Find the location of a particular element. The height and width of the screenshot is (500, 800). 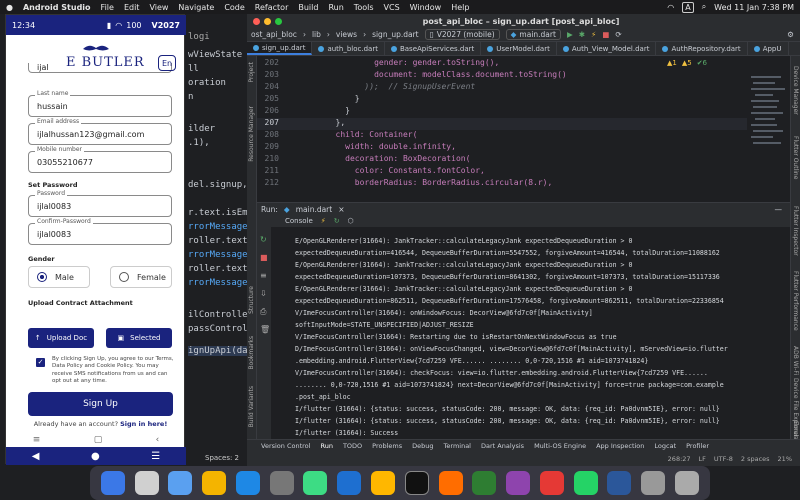

run-tab: main.dart is located at coordinates (314, 209).